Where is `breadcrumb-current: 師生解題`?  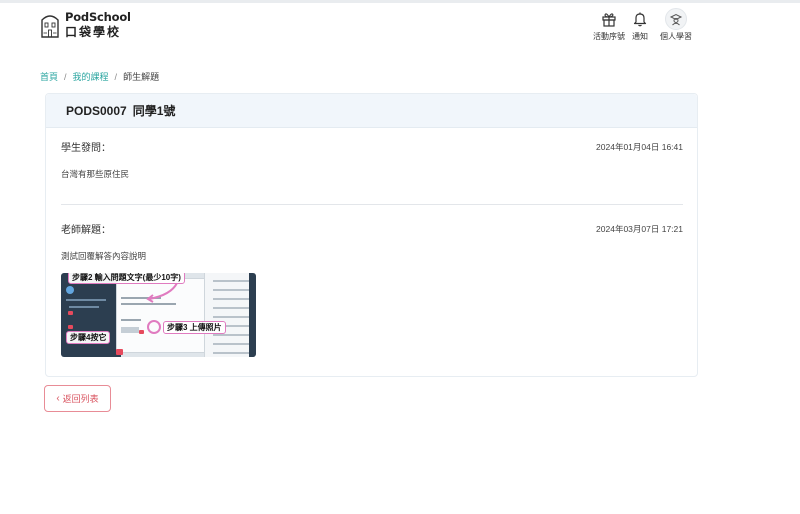
breadcrumb-current: 師生解題 is located at coordinates (141, 77).